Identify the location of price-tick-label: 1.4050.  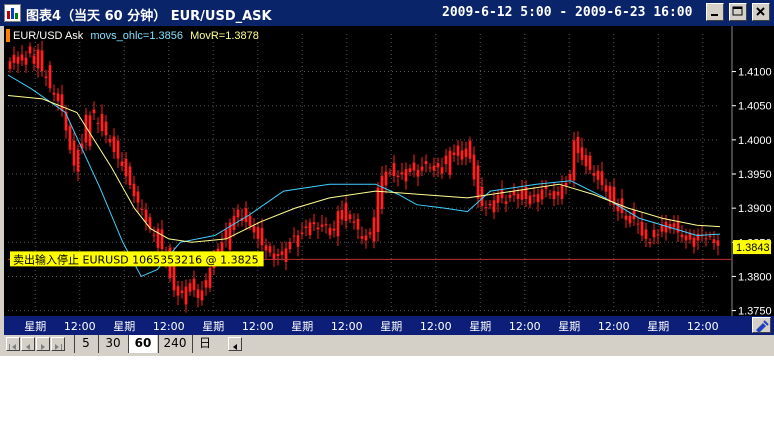
(755, 107).